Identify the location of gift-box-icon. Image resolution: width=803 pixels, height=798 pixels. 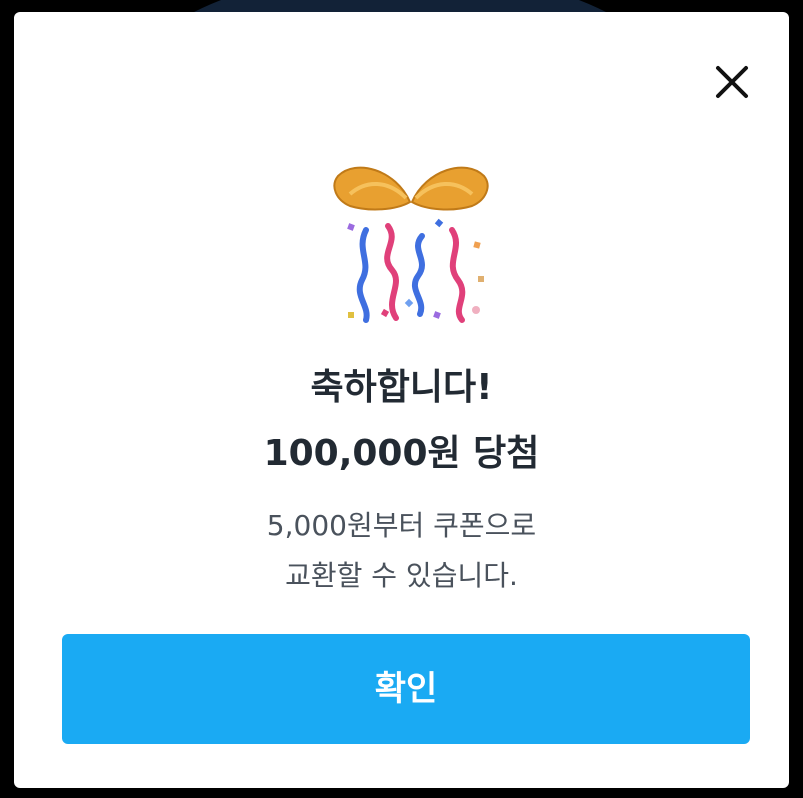
(411, 240).